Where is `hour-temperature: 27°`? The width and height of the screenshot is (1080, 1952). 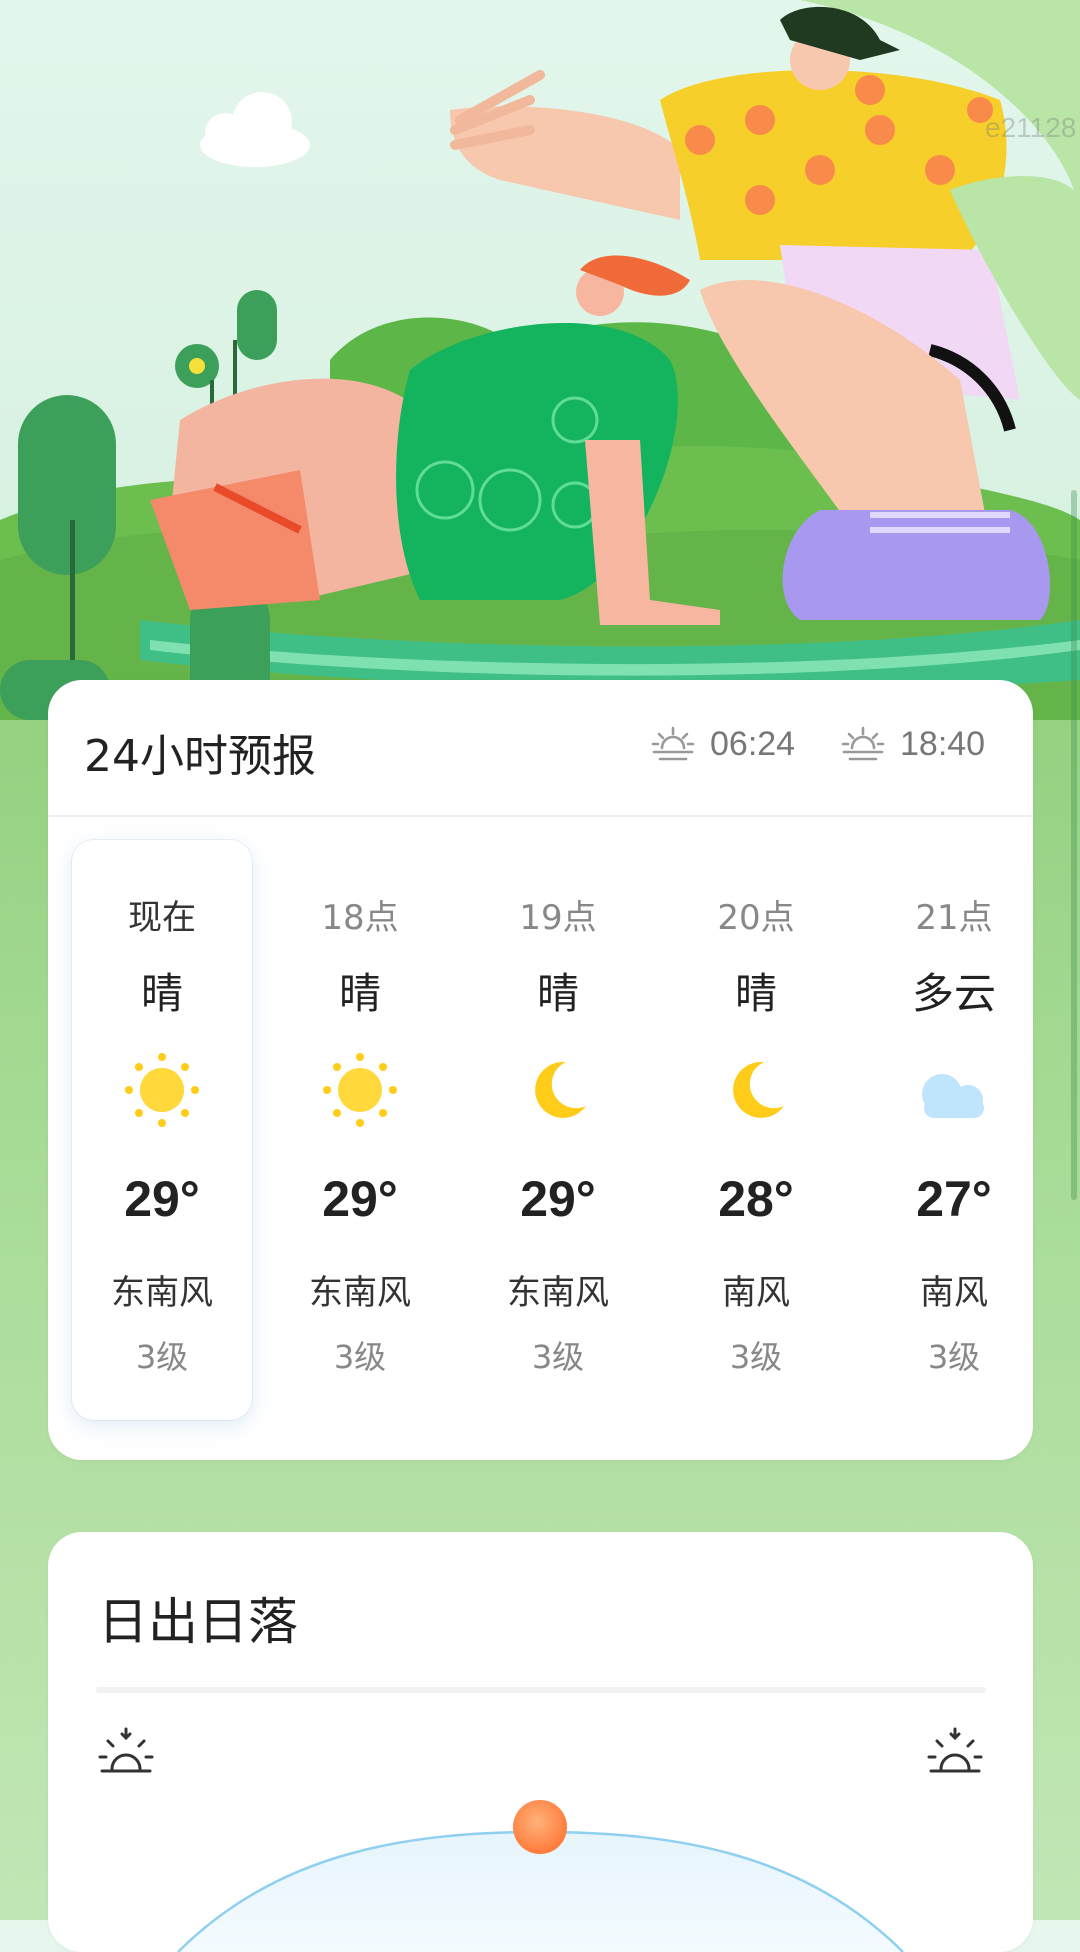
hour-temperature: 27° is located at coordinates (954, 1199).